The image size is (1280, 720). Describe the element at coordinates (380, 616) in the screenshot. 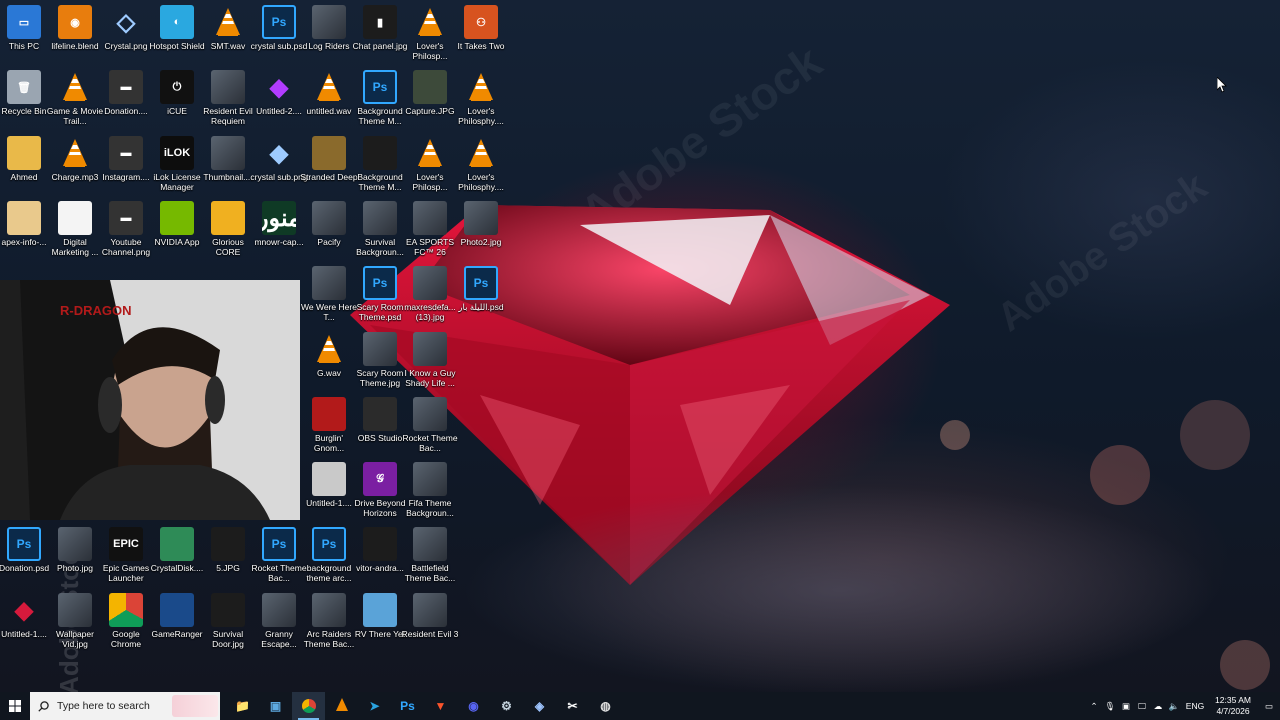

I see `desktop-icon: RV There Yet` at that location.